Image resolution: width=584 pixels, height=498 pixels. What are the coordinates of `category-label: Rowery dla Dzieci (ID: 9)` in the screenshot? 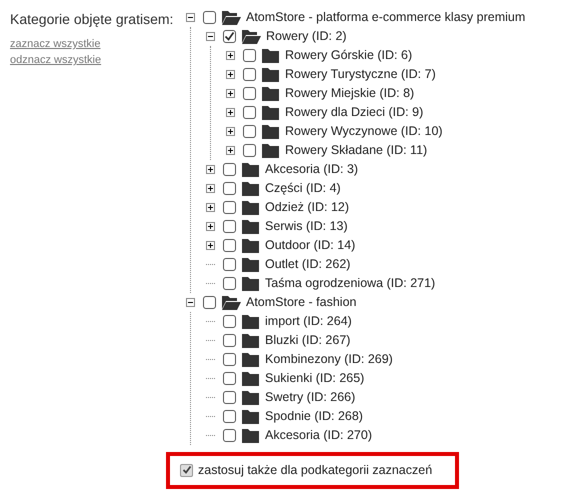 It's located at (354, 112).